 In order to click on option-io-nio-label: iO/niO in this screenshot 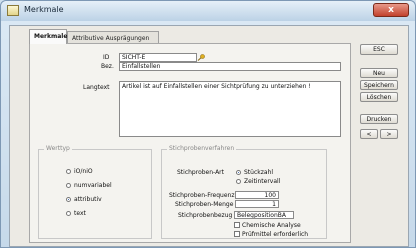, I will do `click(83, 171)`.